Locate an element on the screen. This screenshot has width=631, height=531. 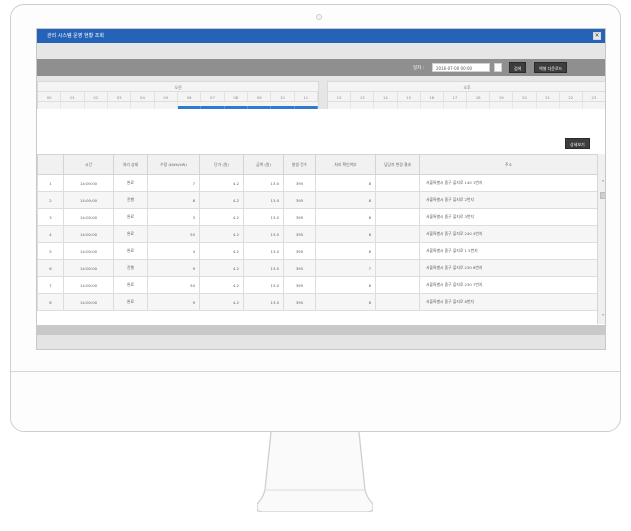
column-header: 수량 (kWh/kW) is located at coordinates (173, 164).